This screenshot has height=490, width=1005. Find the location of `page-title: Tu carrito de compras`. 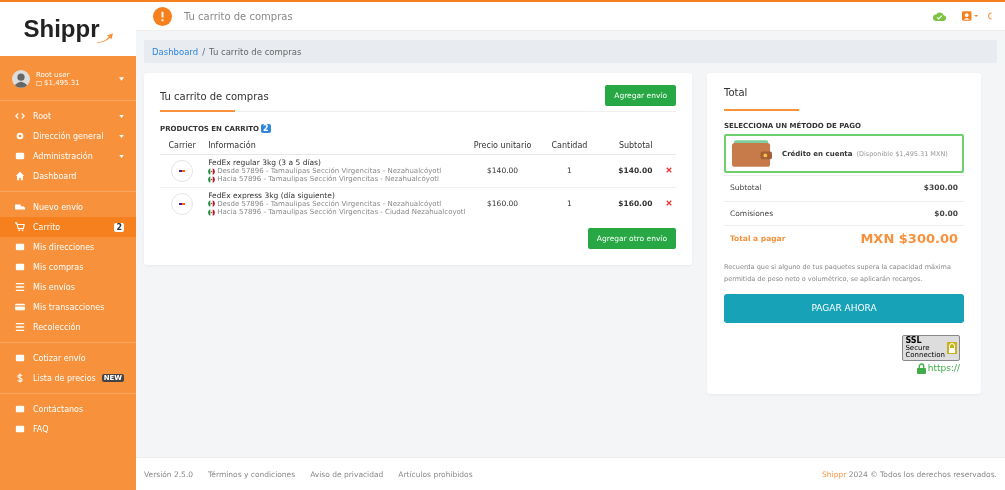

page-title: Tu carrito de compras is located at coordinates (238, 16).